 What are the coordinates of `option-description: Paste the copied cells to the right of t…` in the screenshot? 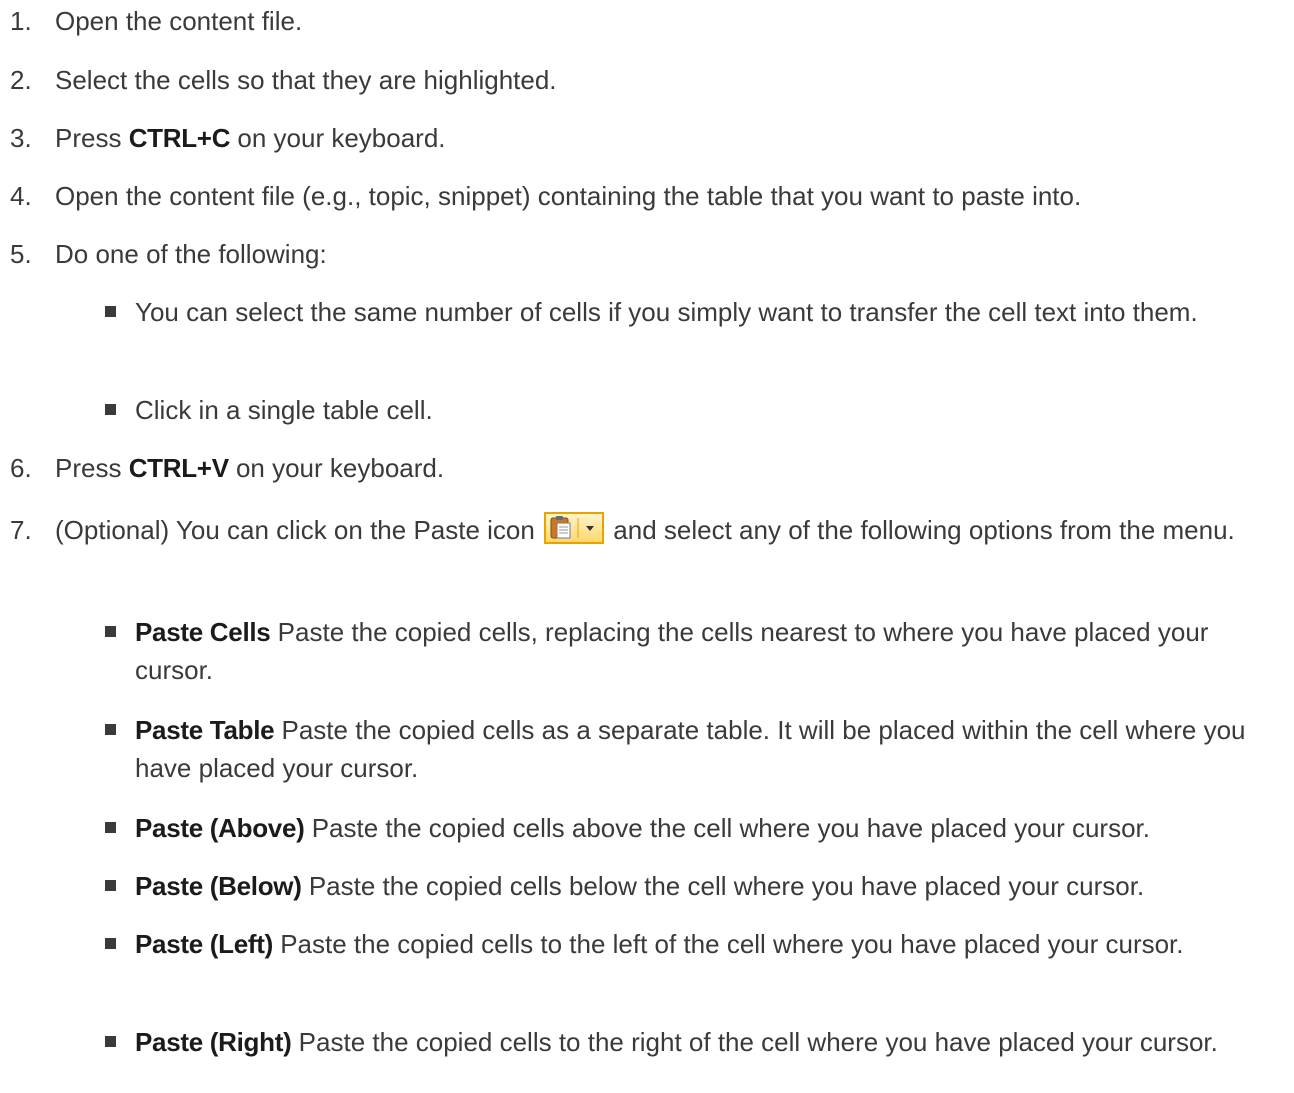 It's located at (754, 1042).